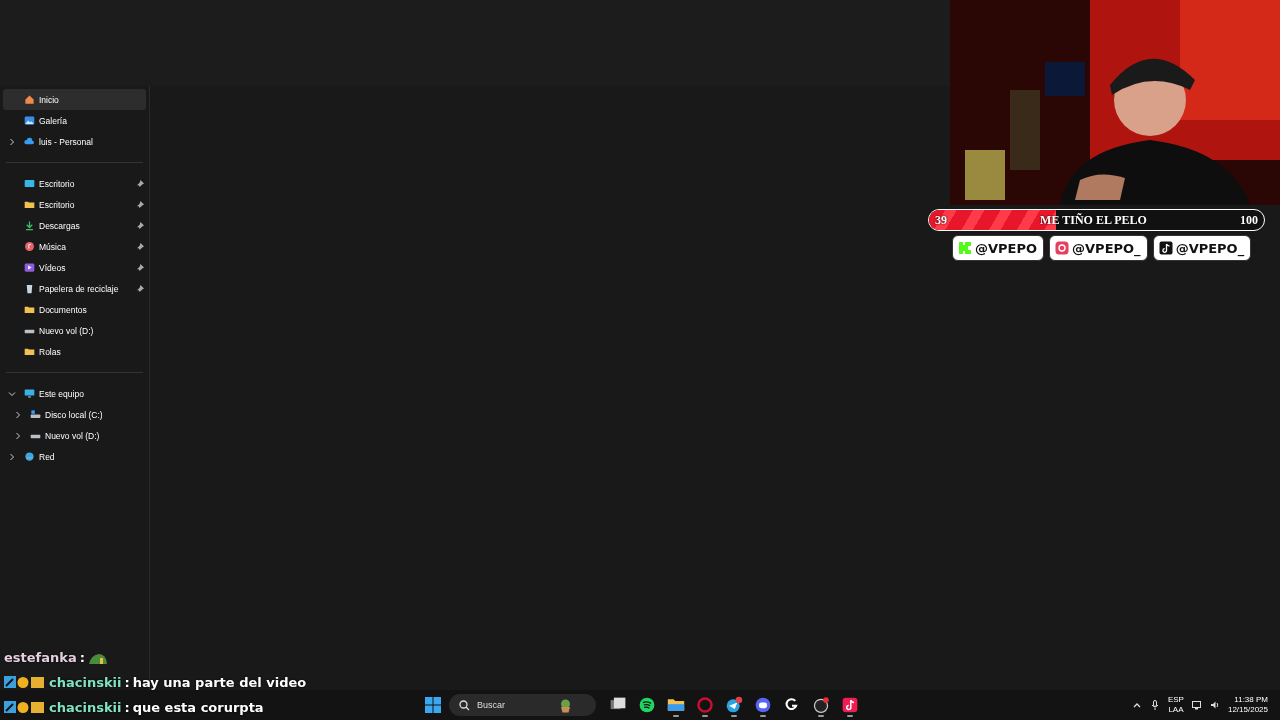 The height and width of the screenshot is (720, 1280). I want to click on chat-message: que esta corurpta, so click(198, 707).